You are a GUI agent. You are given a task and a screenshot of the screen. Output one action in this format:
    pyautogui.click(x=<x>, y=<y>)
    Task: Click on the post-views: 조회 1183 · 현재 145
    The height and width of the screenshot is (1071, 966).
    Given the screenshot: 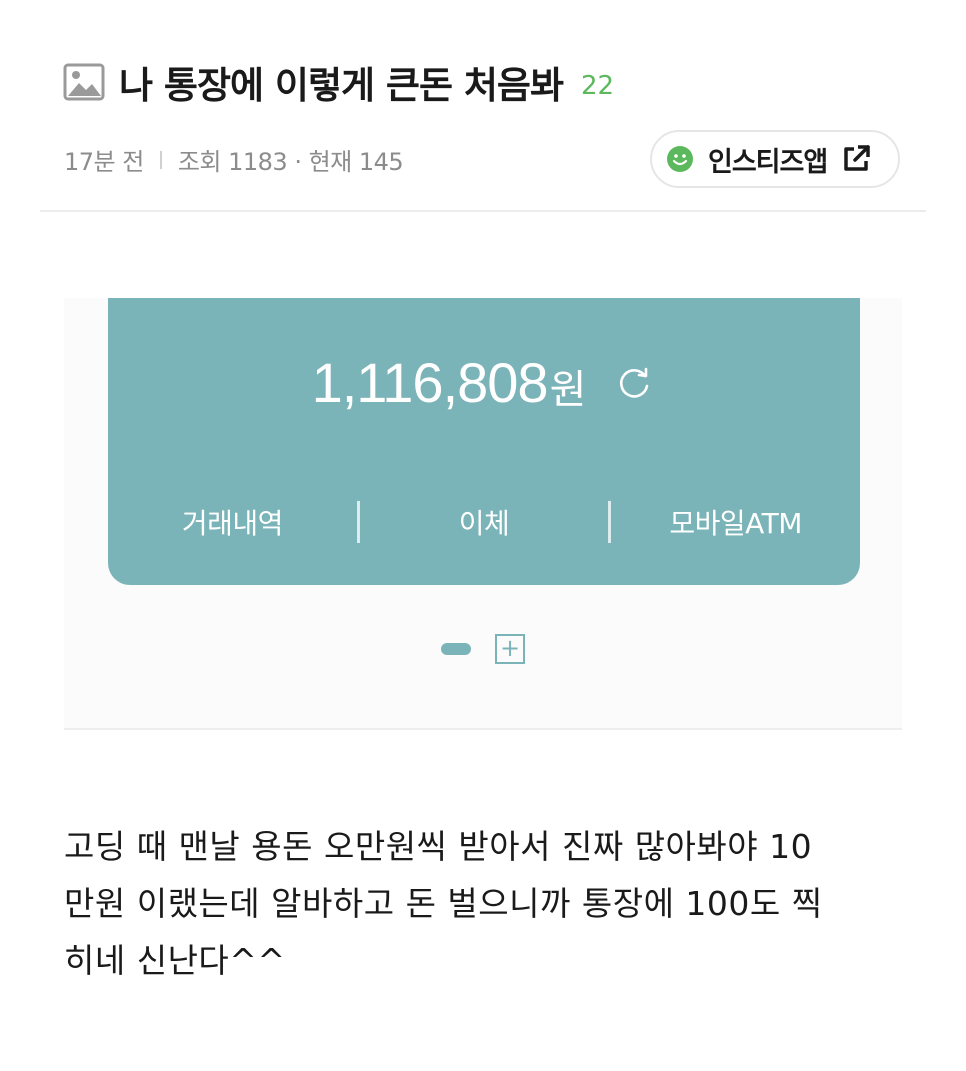 What is the action you would take?
    pyautogui.click(x=290, y=162)
    